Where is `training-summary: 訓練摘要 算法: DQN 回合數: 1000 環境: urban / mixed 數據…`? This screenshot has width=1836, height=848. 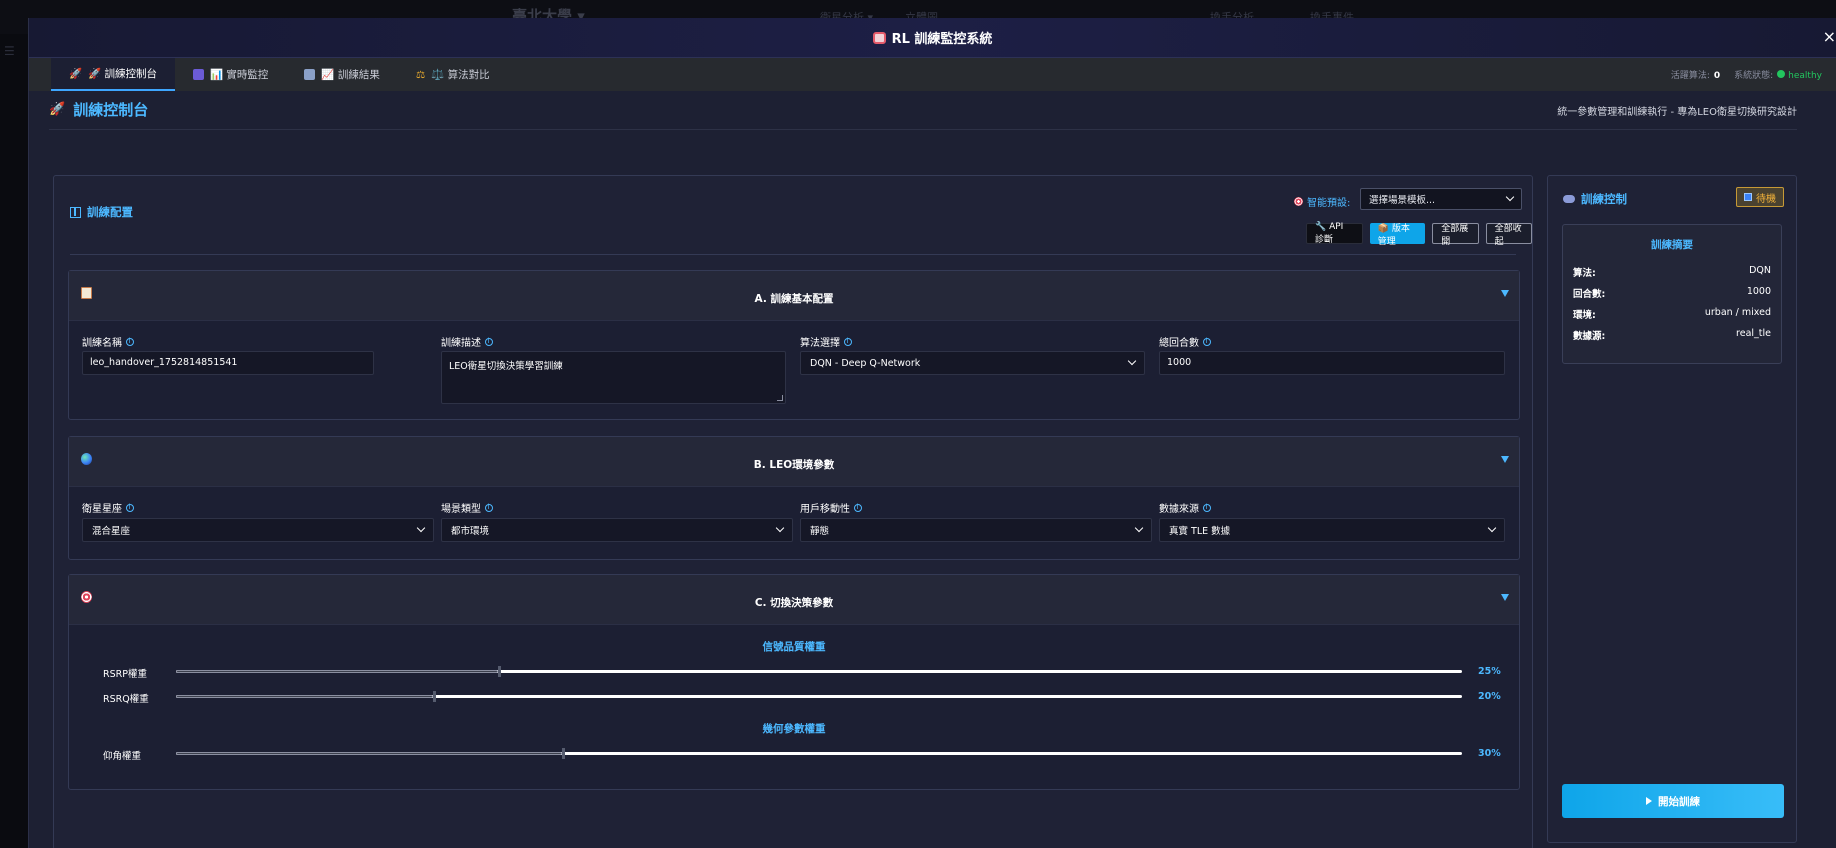 training-summary: 訓練摘要 算法: DQN 回合數: 1000 環境: urban / mixed 數據… is located at coordinates (1672, 294).